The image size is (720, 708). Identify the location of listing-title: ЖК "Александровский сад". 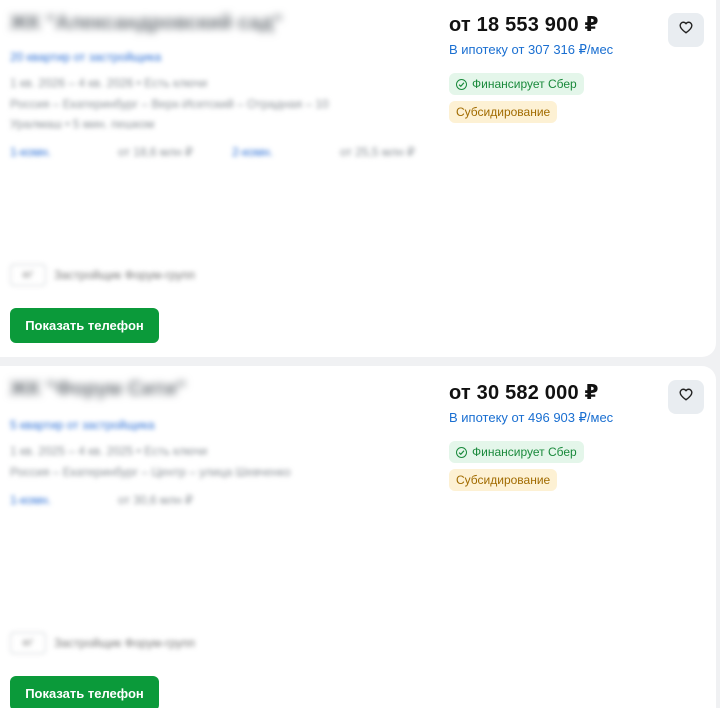
(146, 23).